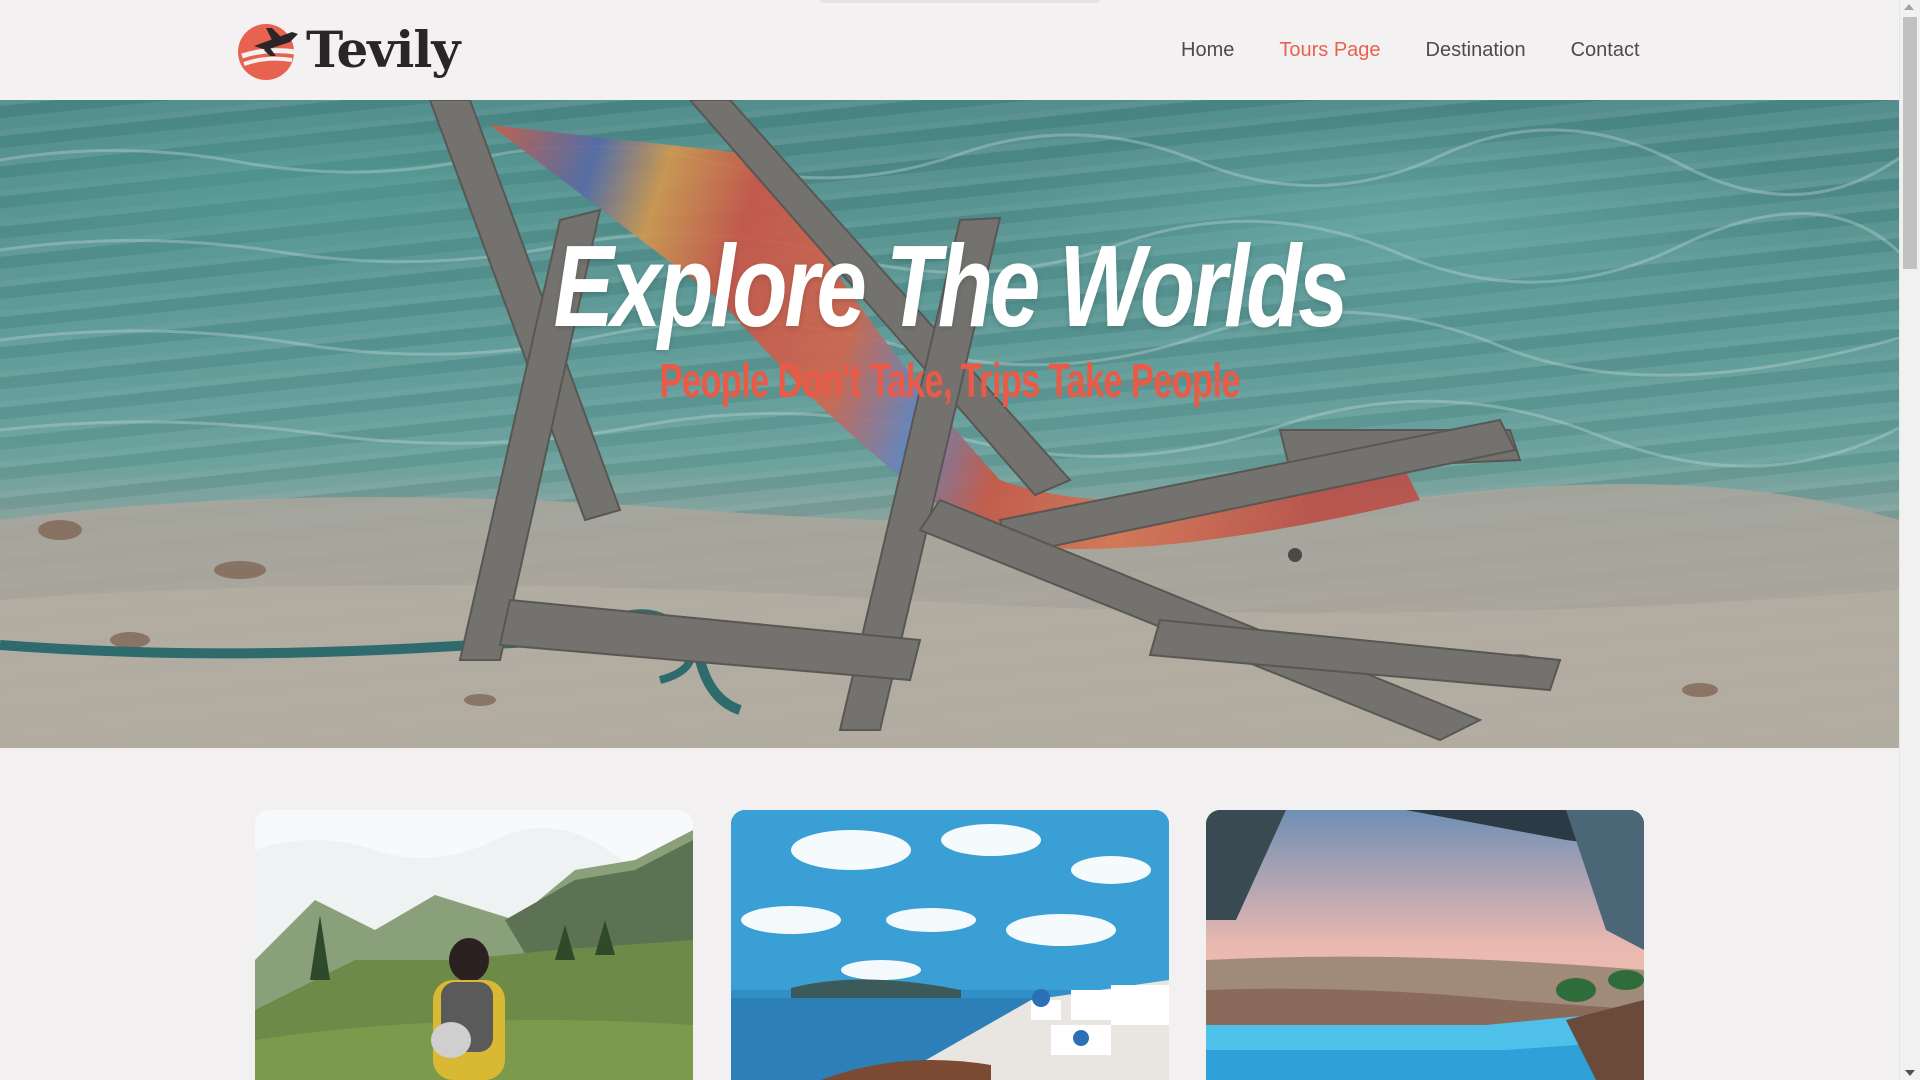 The height and width of the screenshot is (1080, 1920). Describe the element at coordinates (1207, 50) in the screenshot. I see `nav-home: Home` at that location.